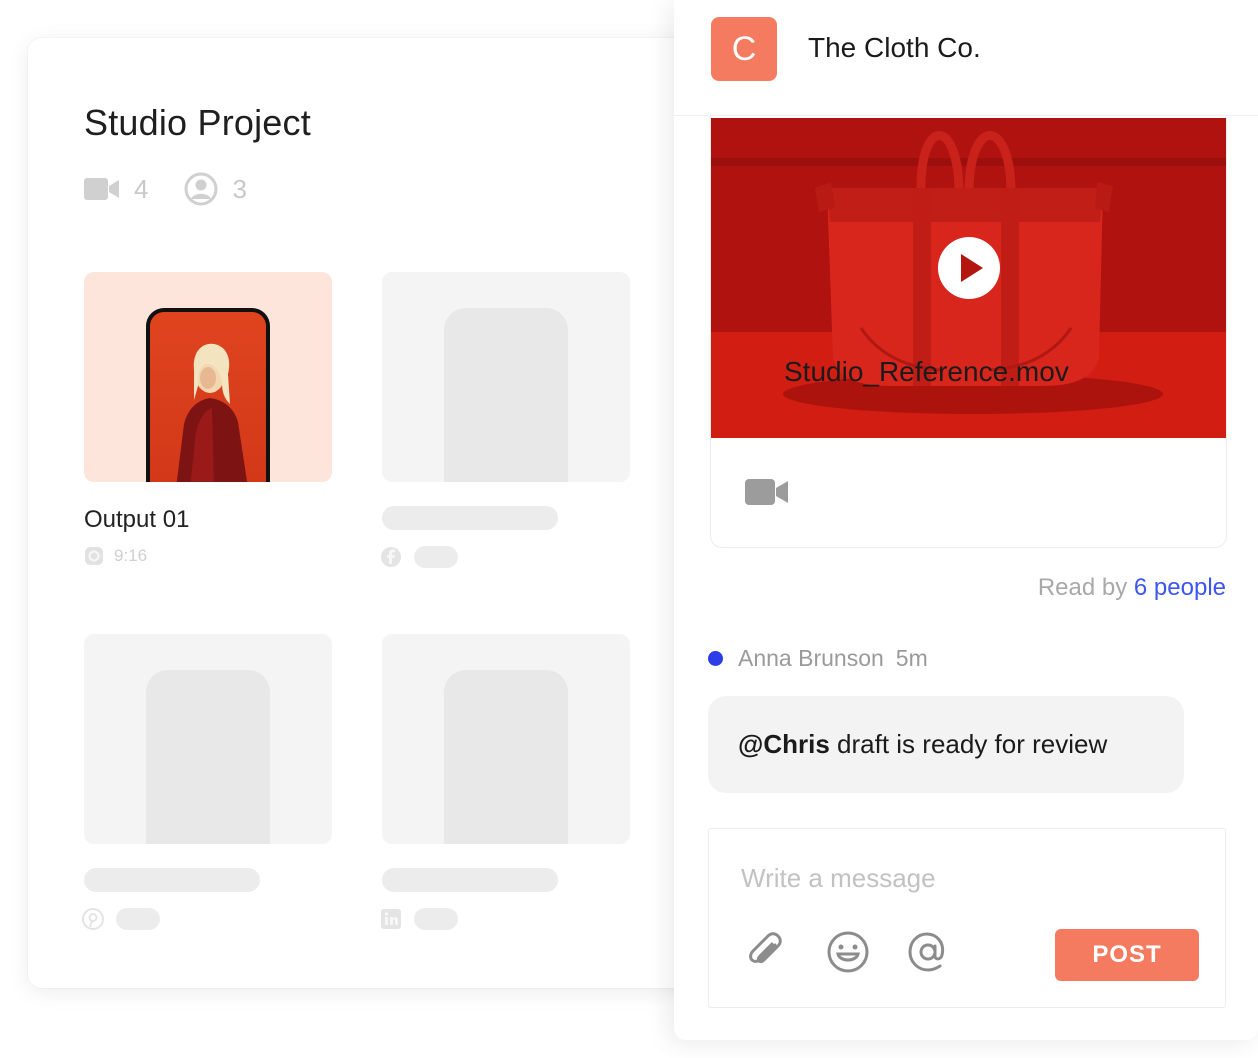  I want to click on company-avatar: C, so click(744, 49).